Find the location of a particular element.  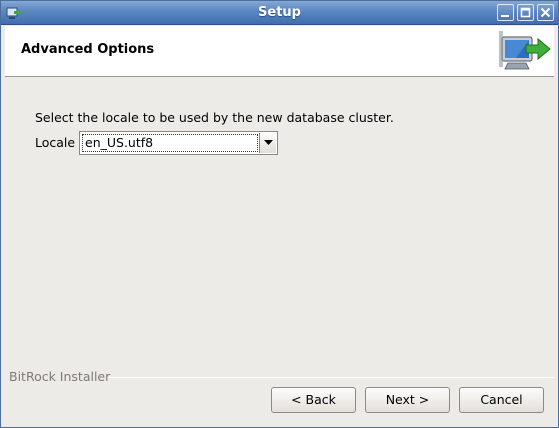

maximize-icon is located at coordinates (525, 12).